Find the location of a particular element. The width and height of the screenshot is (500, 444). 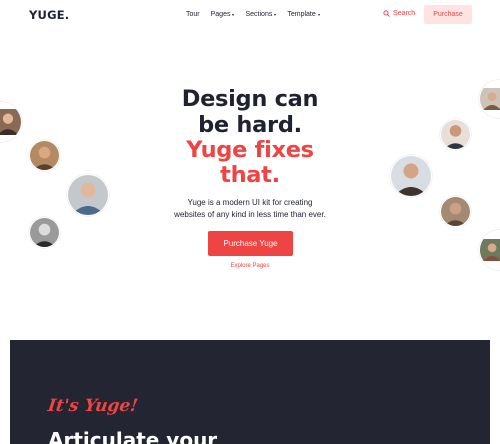

nav-item-pages: Pages is located at coordinates (223, 14).